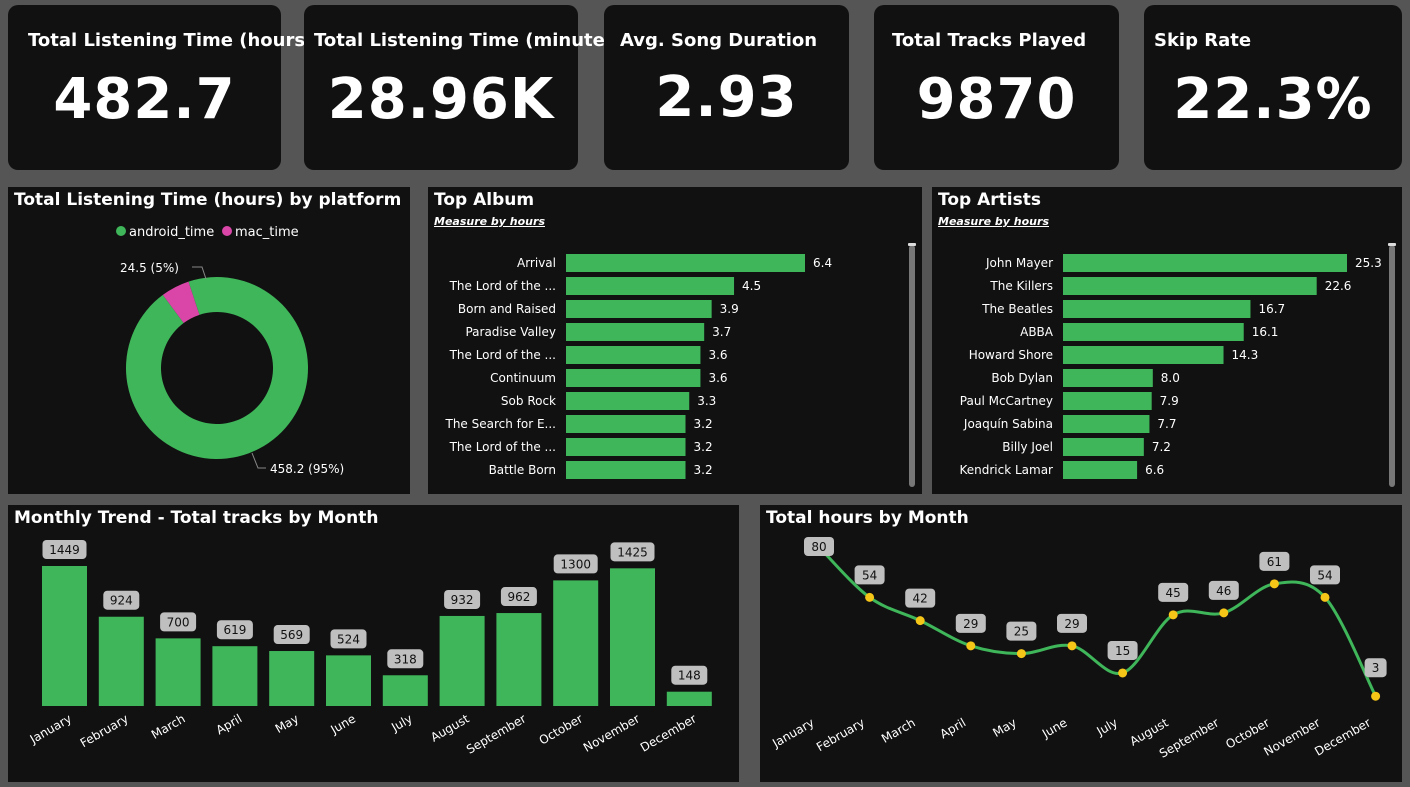 The height and width of the screenshot is (787, 1410). What do you see at coordinates (1274, 562) in the screenshot?
I see `data-label: 61` at bounding box center [1274, 562].